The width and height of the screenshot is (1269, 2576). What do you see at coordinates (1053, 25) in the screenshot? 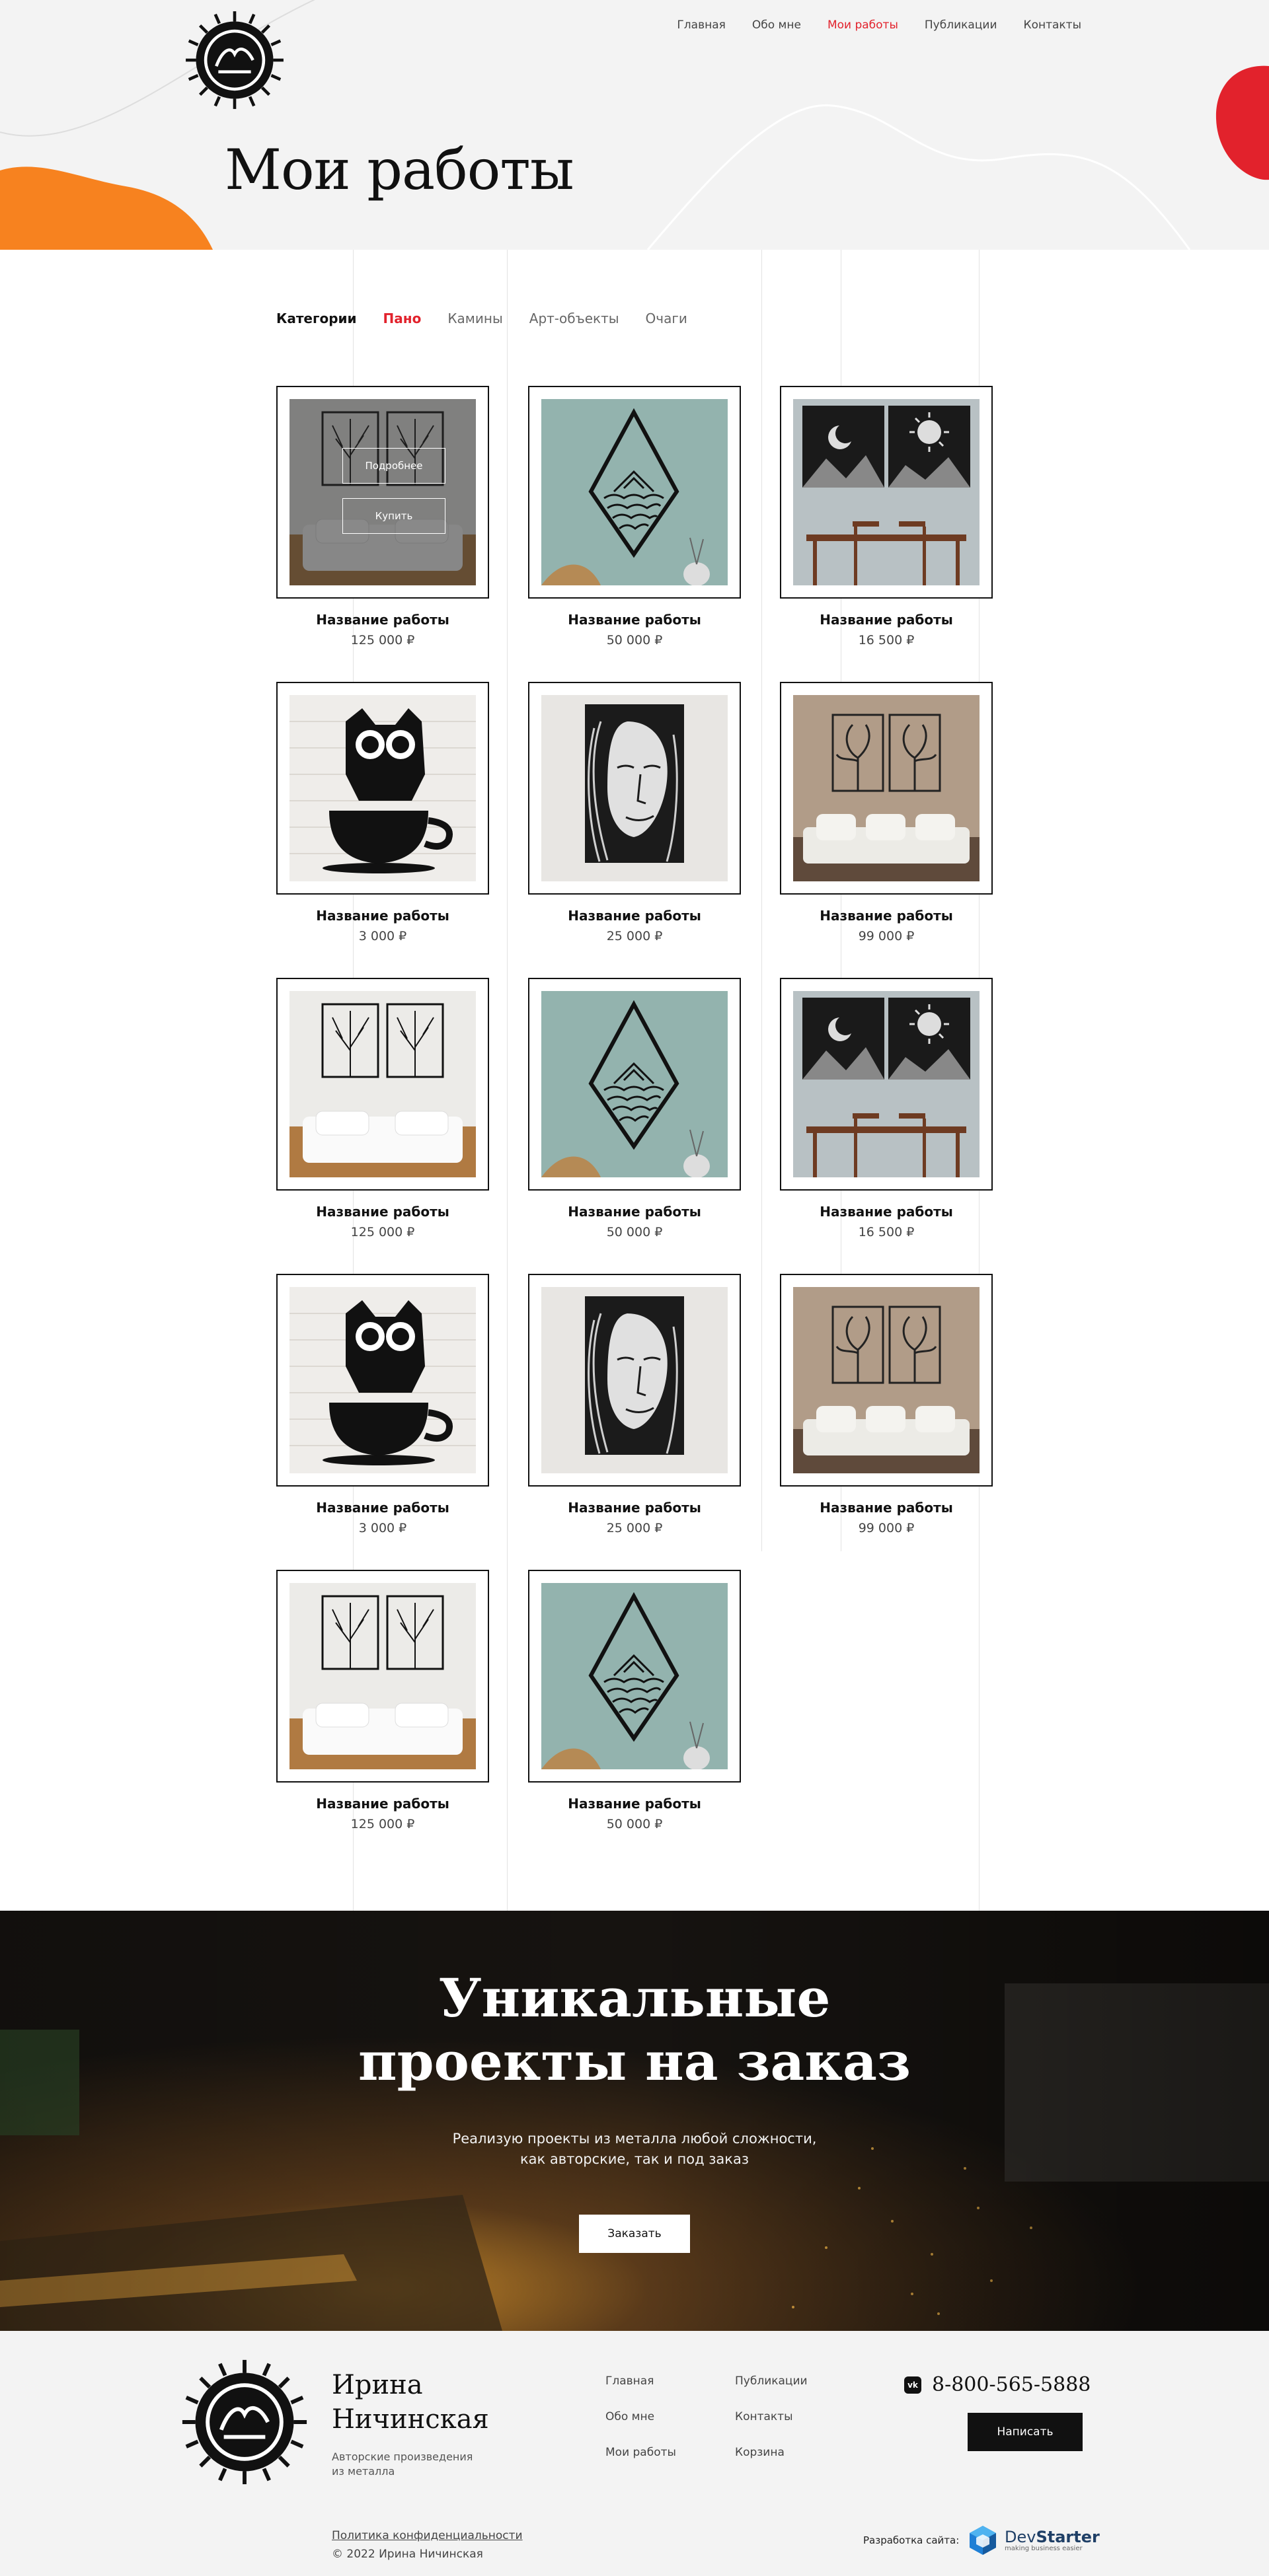
I see `nav-contacts: Контакты` at bounding box center [1053, 25].